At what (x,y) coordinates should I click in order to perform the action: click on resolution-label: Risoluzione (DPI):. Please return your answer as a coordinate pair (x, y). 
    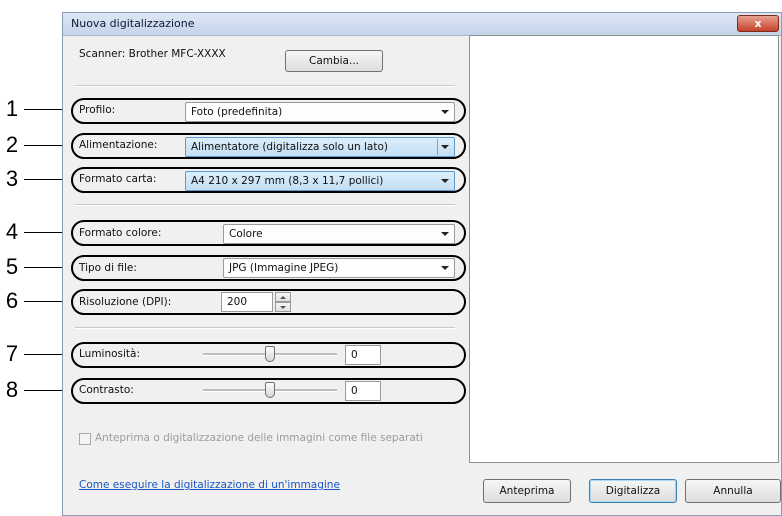
    Looking at the image, I should click on (125, 302).